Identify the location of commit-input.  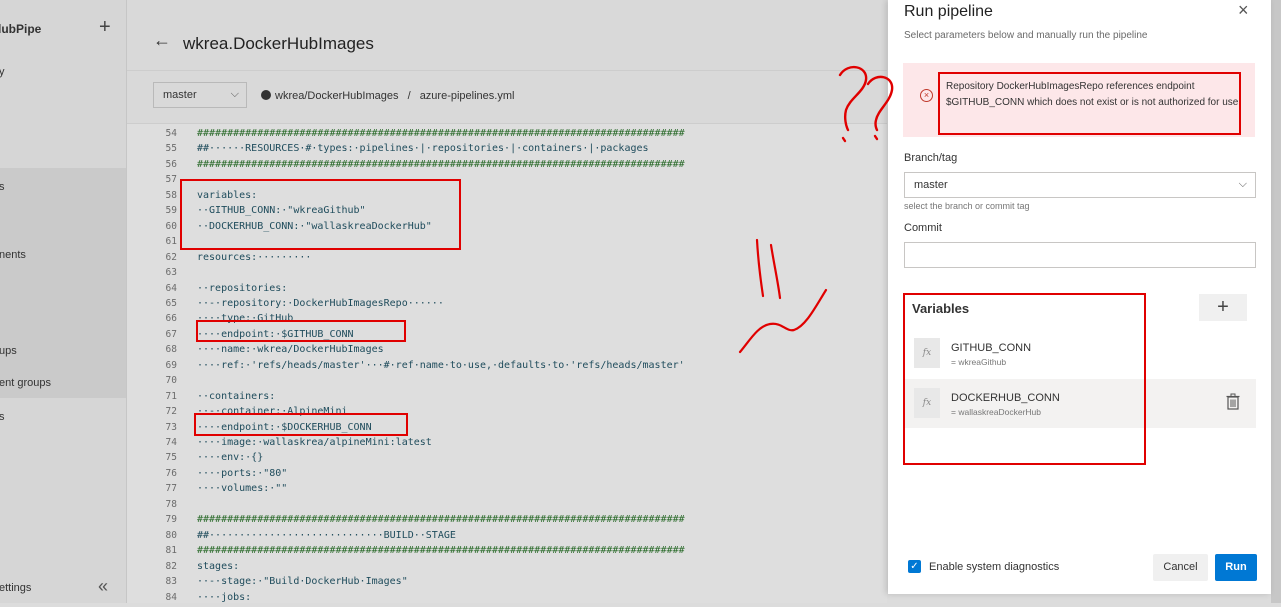
(1080, 255).